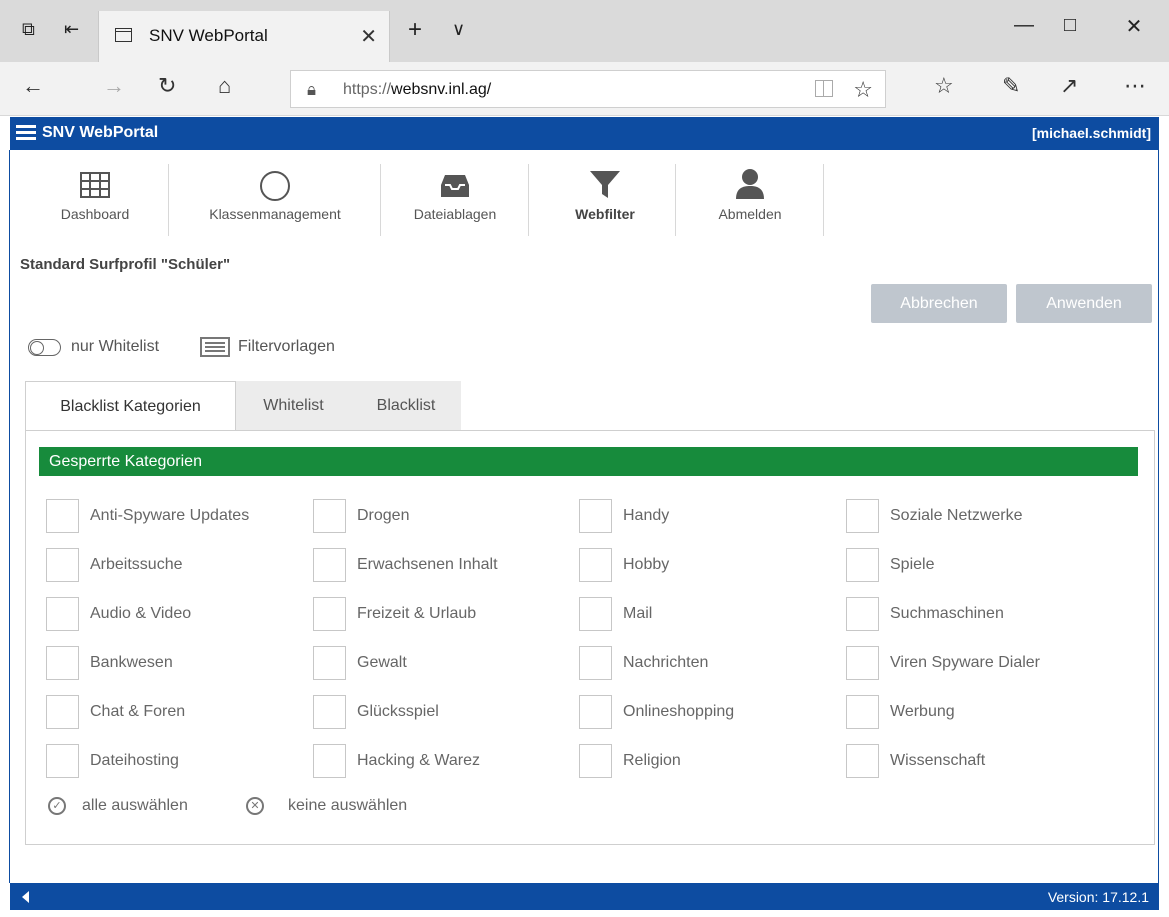 The height and width of the screenshot is (917, 1169). I want to click on select-all-label: alle auswählen, so click(135, 805).